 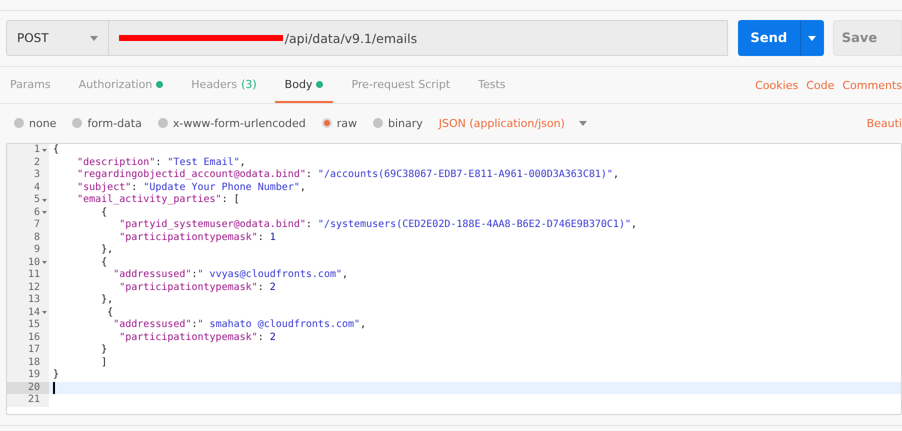 I want to click on request-tab: Params, so click(x=30, y=85).